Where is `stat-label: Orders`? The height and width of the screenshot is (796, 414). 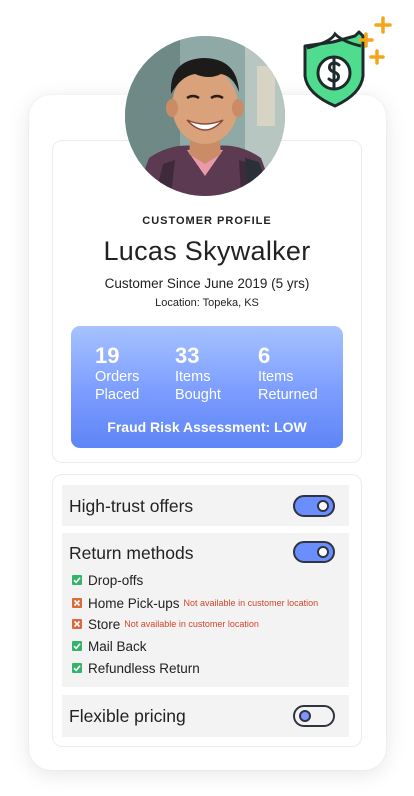 stat-label: Orders is located at coordinates (117, 377).